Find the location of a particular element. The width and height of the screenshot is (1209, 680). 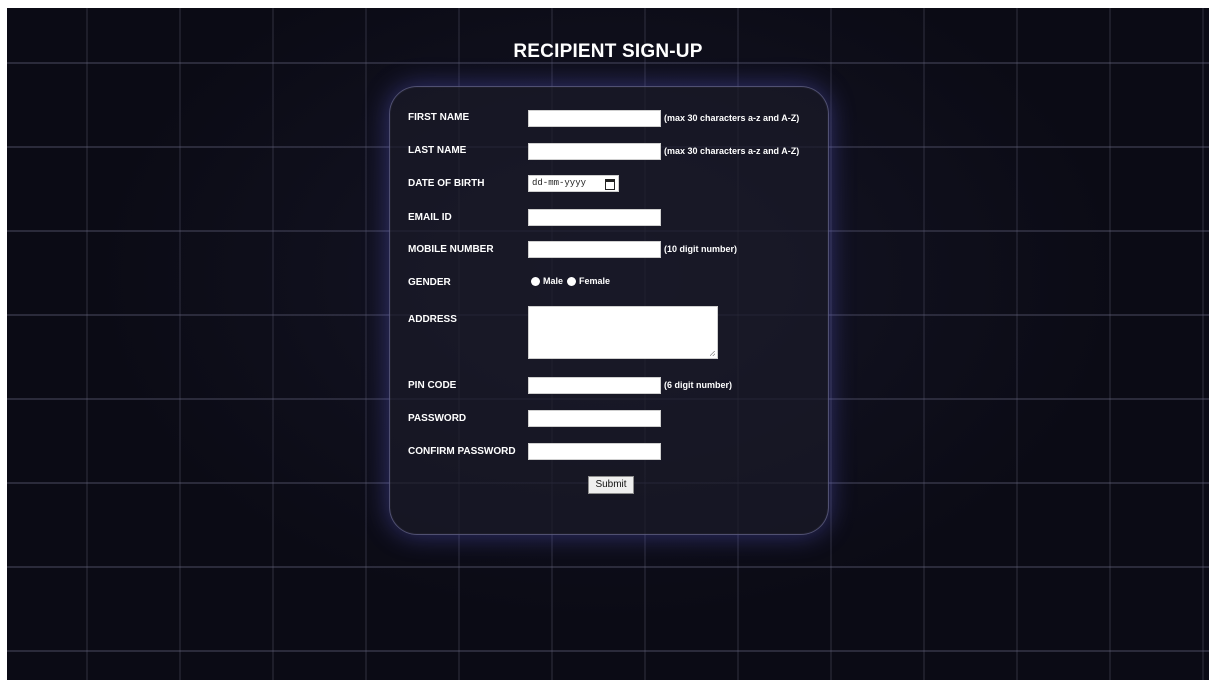

gender-male-label: Male is located at coordinates (553, 281).